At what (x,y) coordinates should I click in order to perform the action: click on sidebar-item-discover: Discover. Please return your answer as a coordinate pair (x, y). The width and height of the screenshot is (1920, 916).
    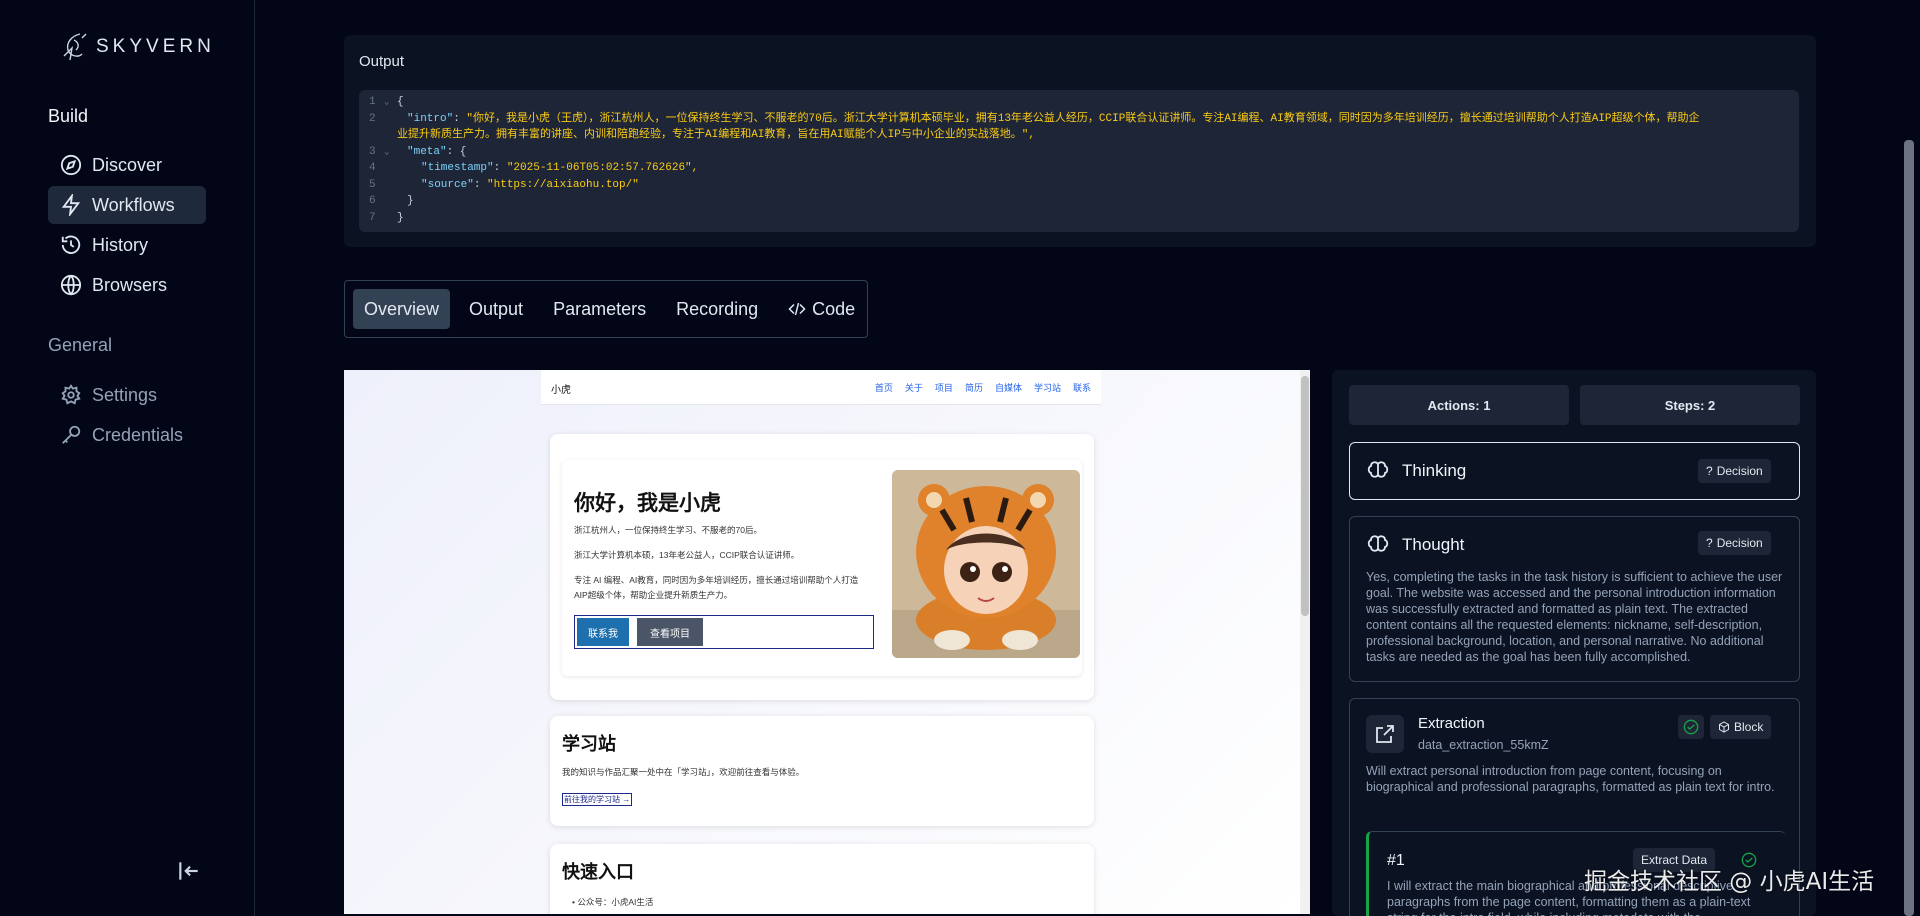
    Looking at the image, I should click on (127, 165).